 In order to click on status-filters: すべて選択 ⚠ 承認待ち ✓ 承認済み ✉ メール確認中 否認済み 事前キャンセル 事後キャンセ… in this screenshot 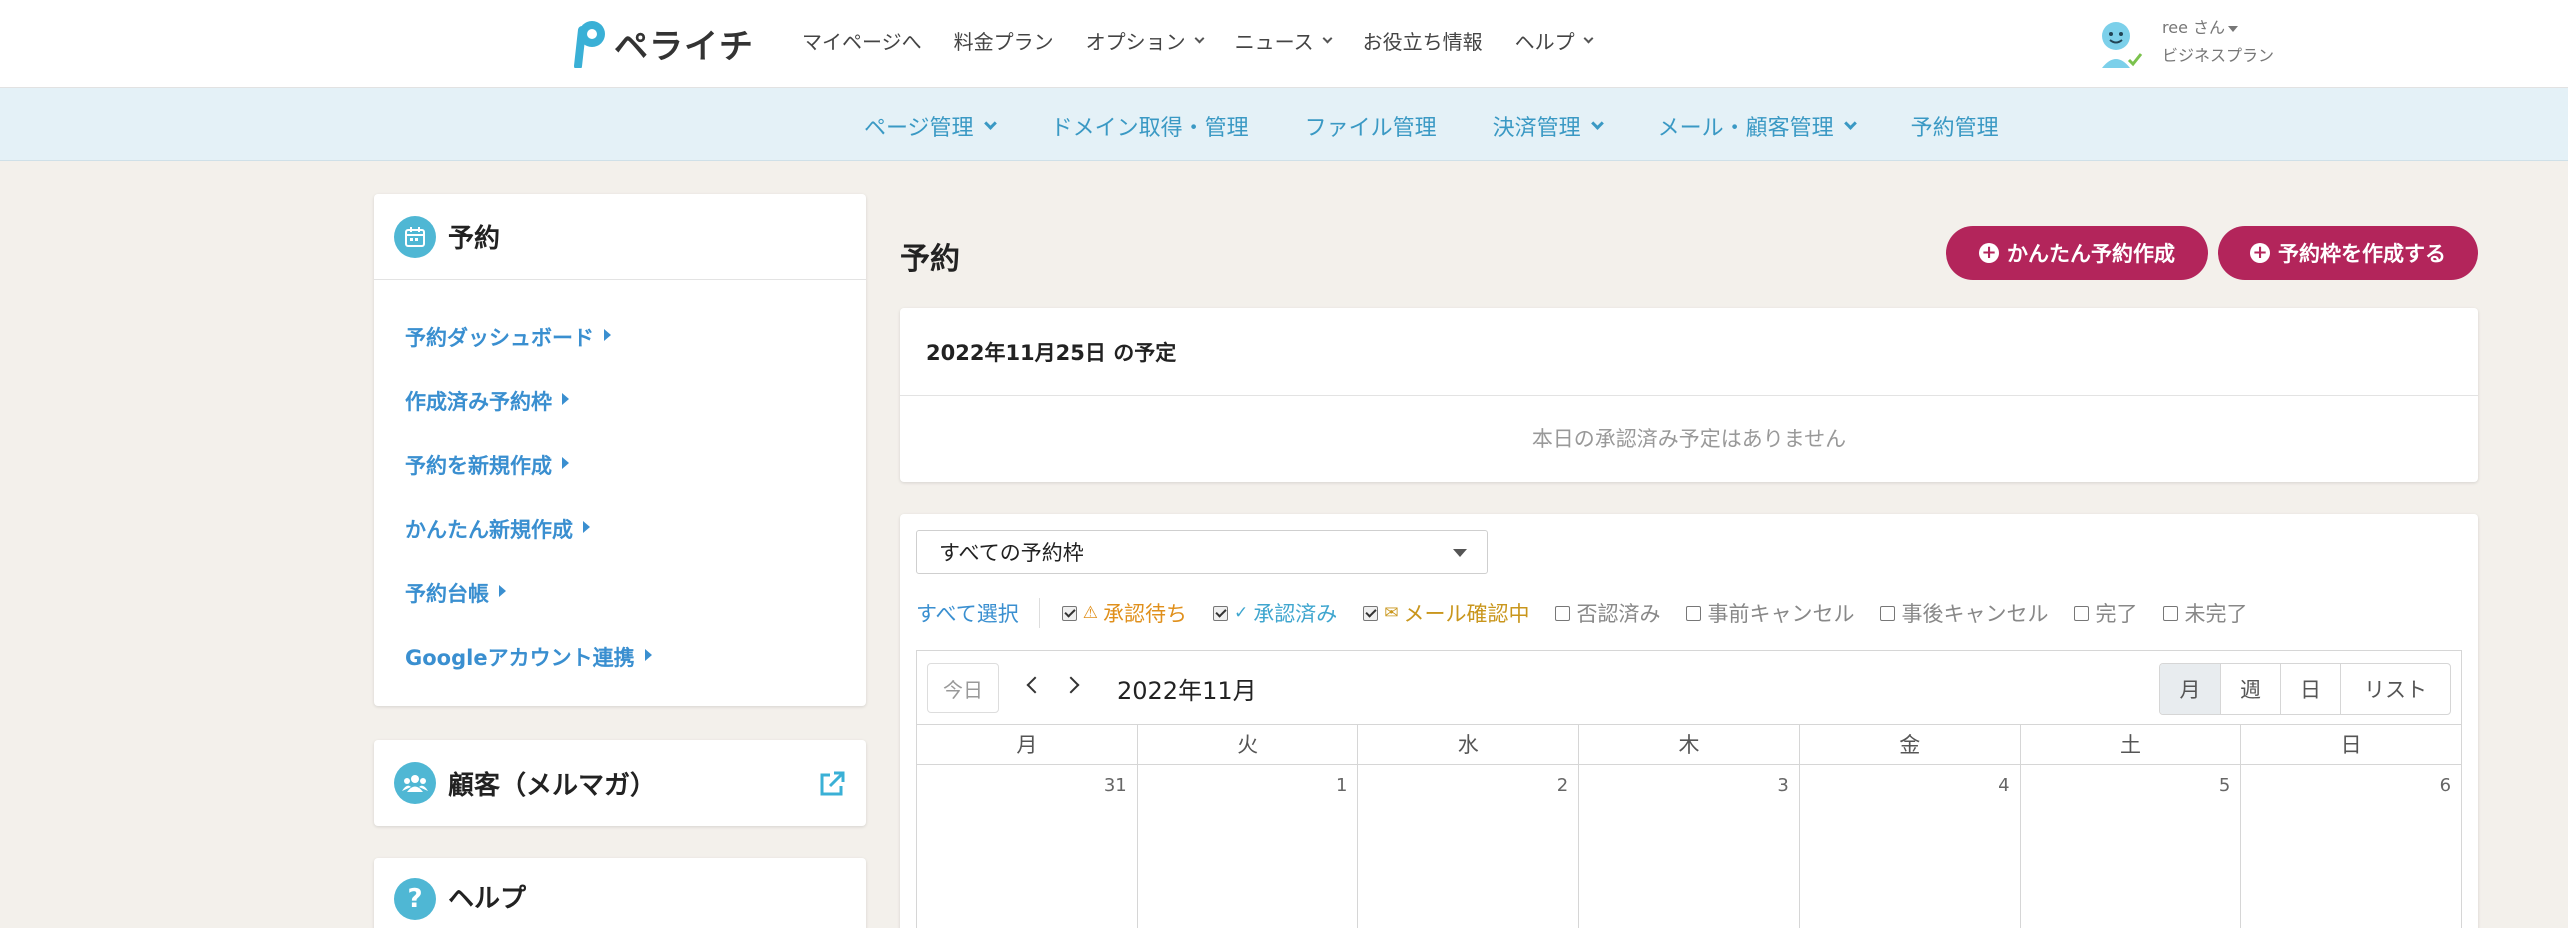, I will do `click(1594, 613)`.